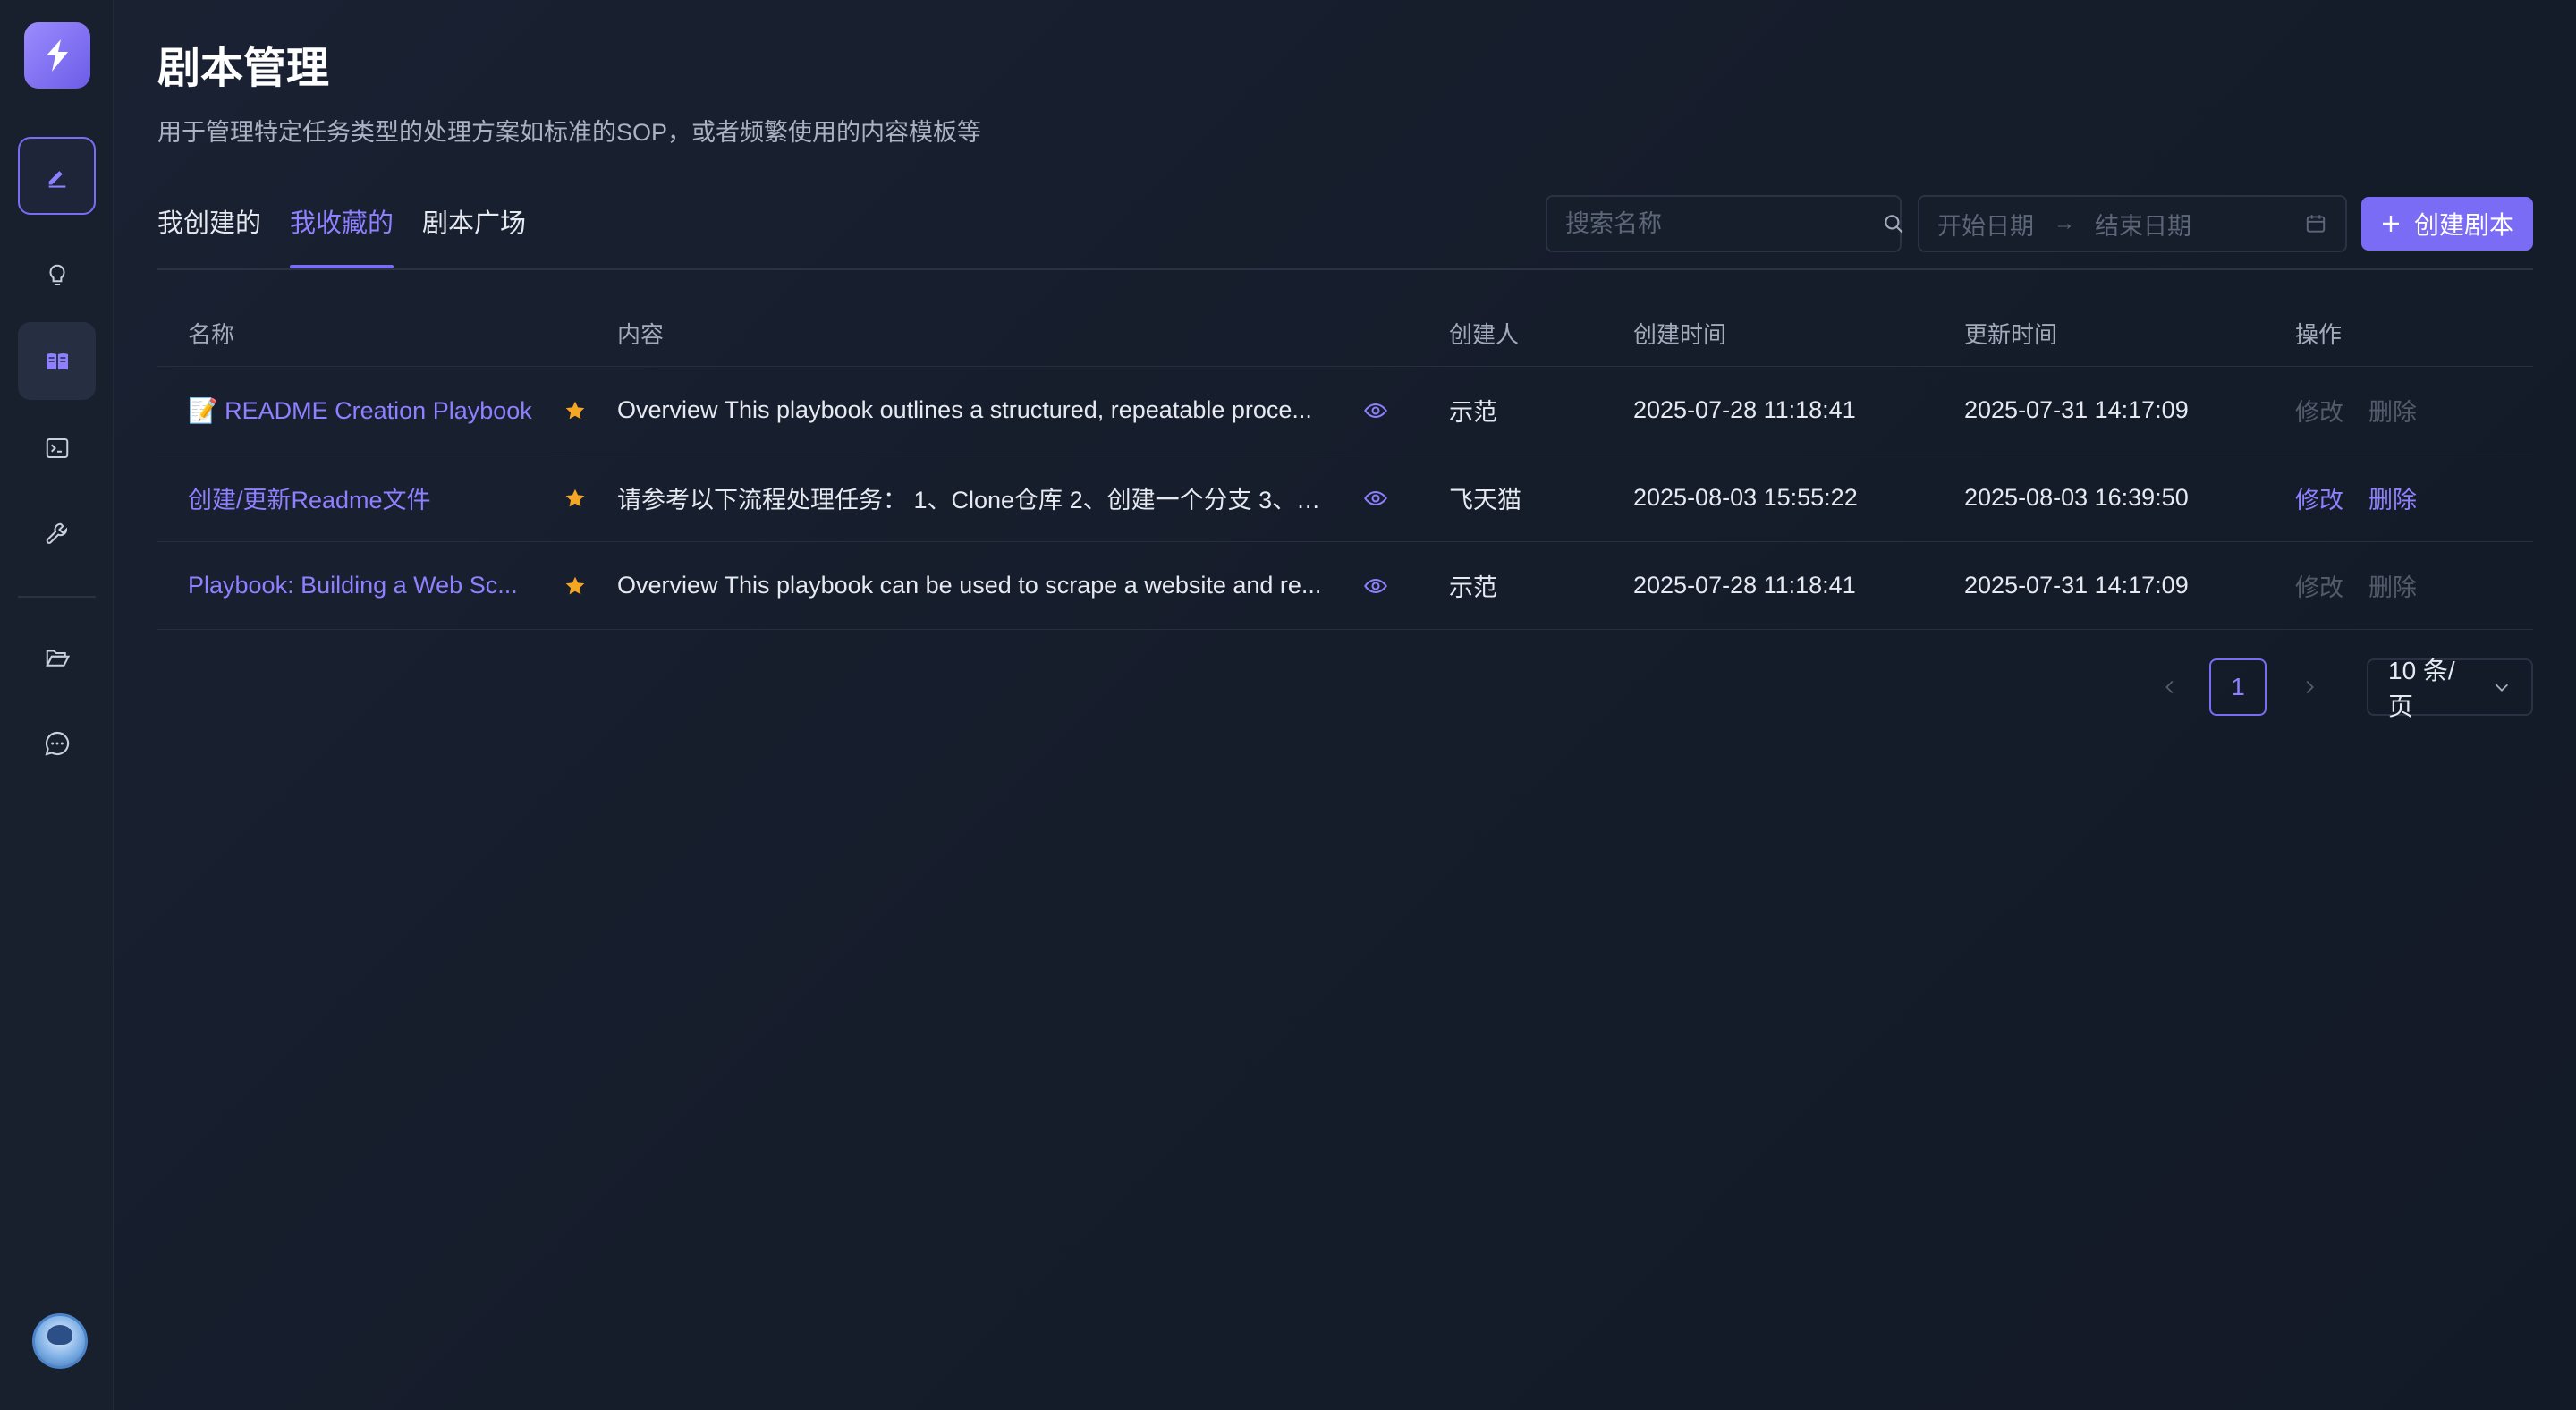 Image resolution: width=2576 pixels, height=1410 pixels. Describe the element at coordinates (1484, 335) in the screenshot. I see `column-header-creator: 创建人` at that location.